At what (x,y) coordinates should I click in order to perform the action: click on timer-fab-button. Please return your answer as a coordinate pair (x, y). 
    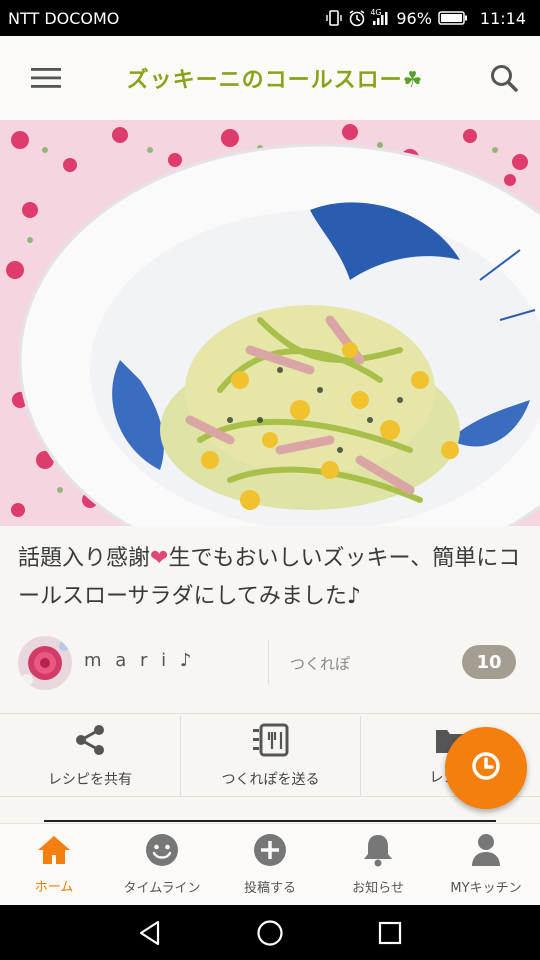
    Looking at the image, I should click on (486, 768).